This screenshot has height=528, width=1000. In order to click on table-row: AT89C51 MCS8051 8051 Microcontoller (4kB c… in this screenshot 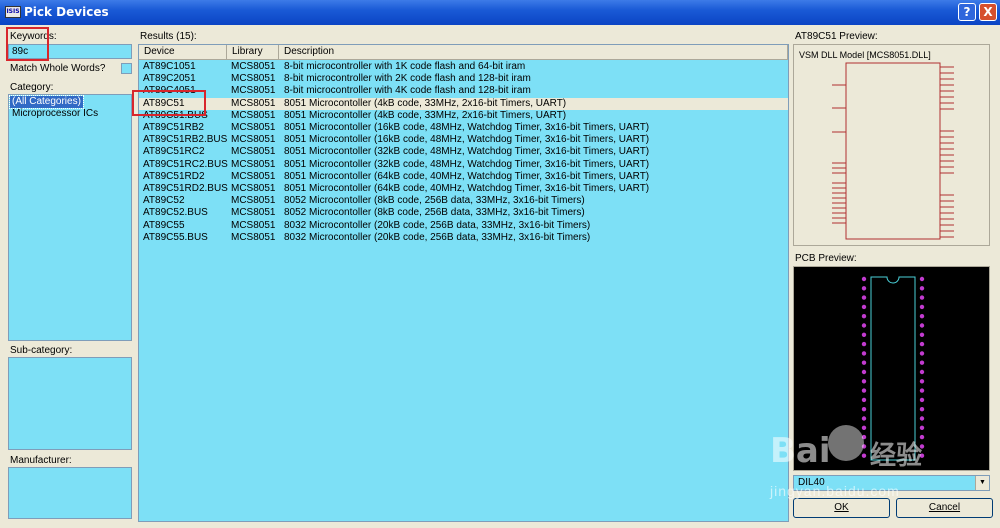, I will do `click(463, 103)`.